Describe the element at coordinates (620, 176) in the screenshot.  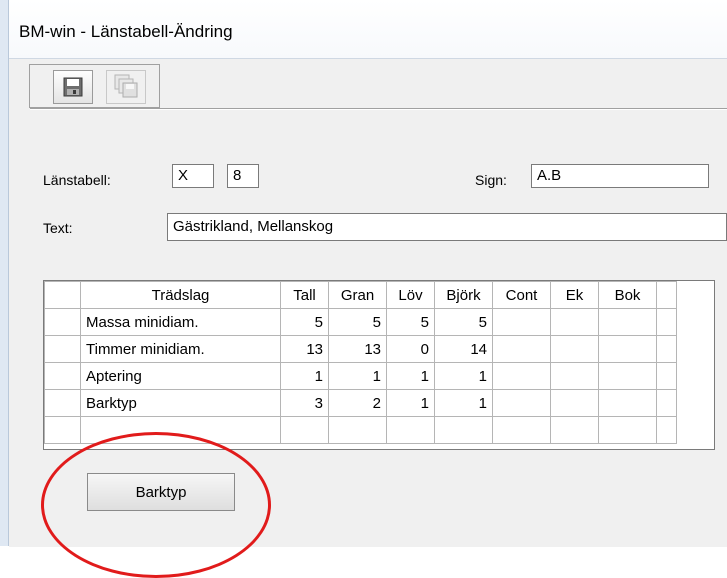
I see `sign-field: A.B` at that location.